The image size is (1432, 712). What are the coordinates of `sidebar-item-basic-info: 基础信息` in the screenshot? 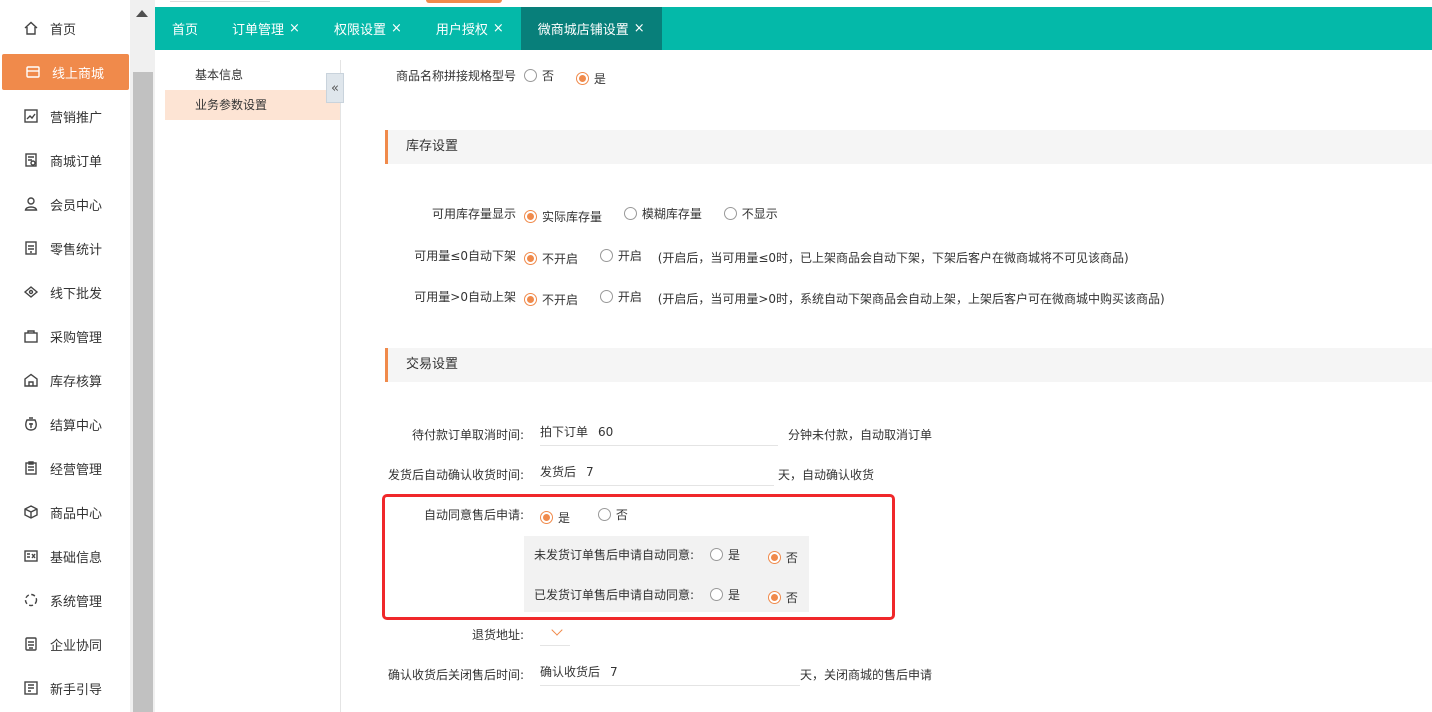 It's located at (65, 556).